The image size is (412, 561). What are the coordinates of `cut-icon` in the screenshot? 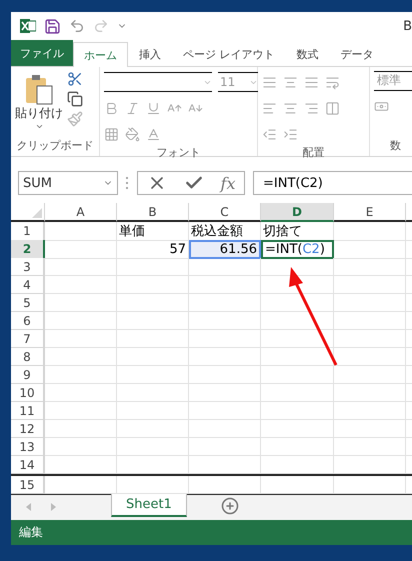 It's located at (75, 79).